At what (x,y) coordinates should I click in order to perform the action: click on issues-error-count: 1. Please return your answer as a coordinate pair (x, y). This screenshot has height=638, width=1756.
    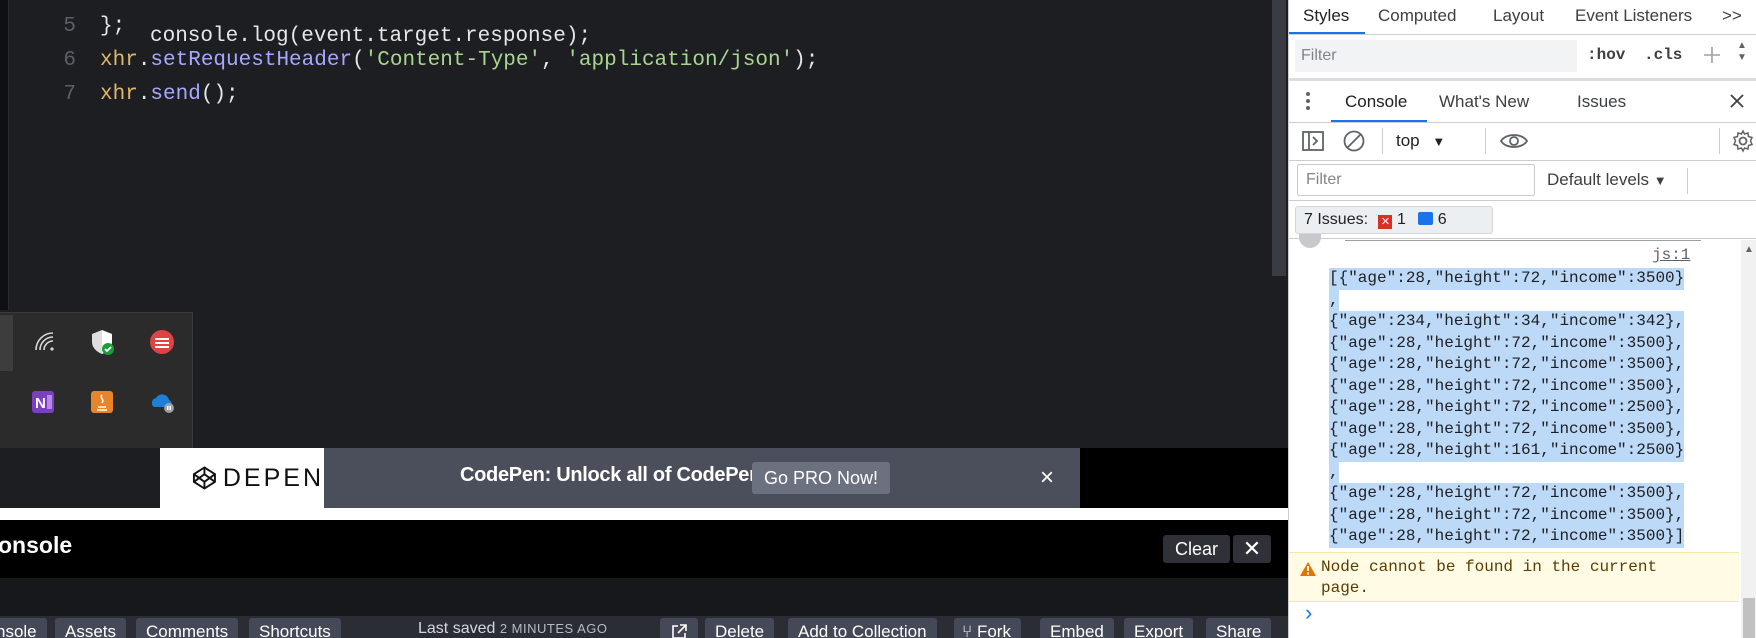
    Looking at the image, I should click on (1401, 219).